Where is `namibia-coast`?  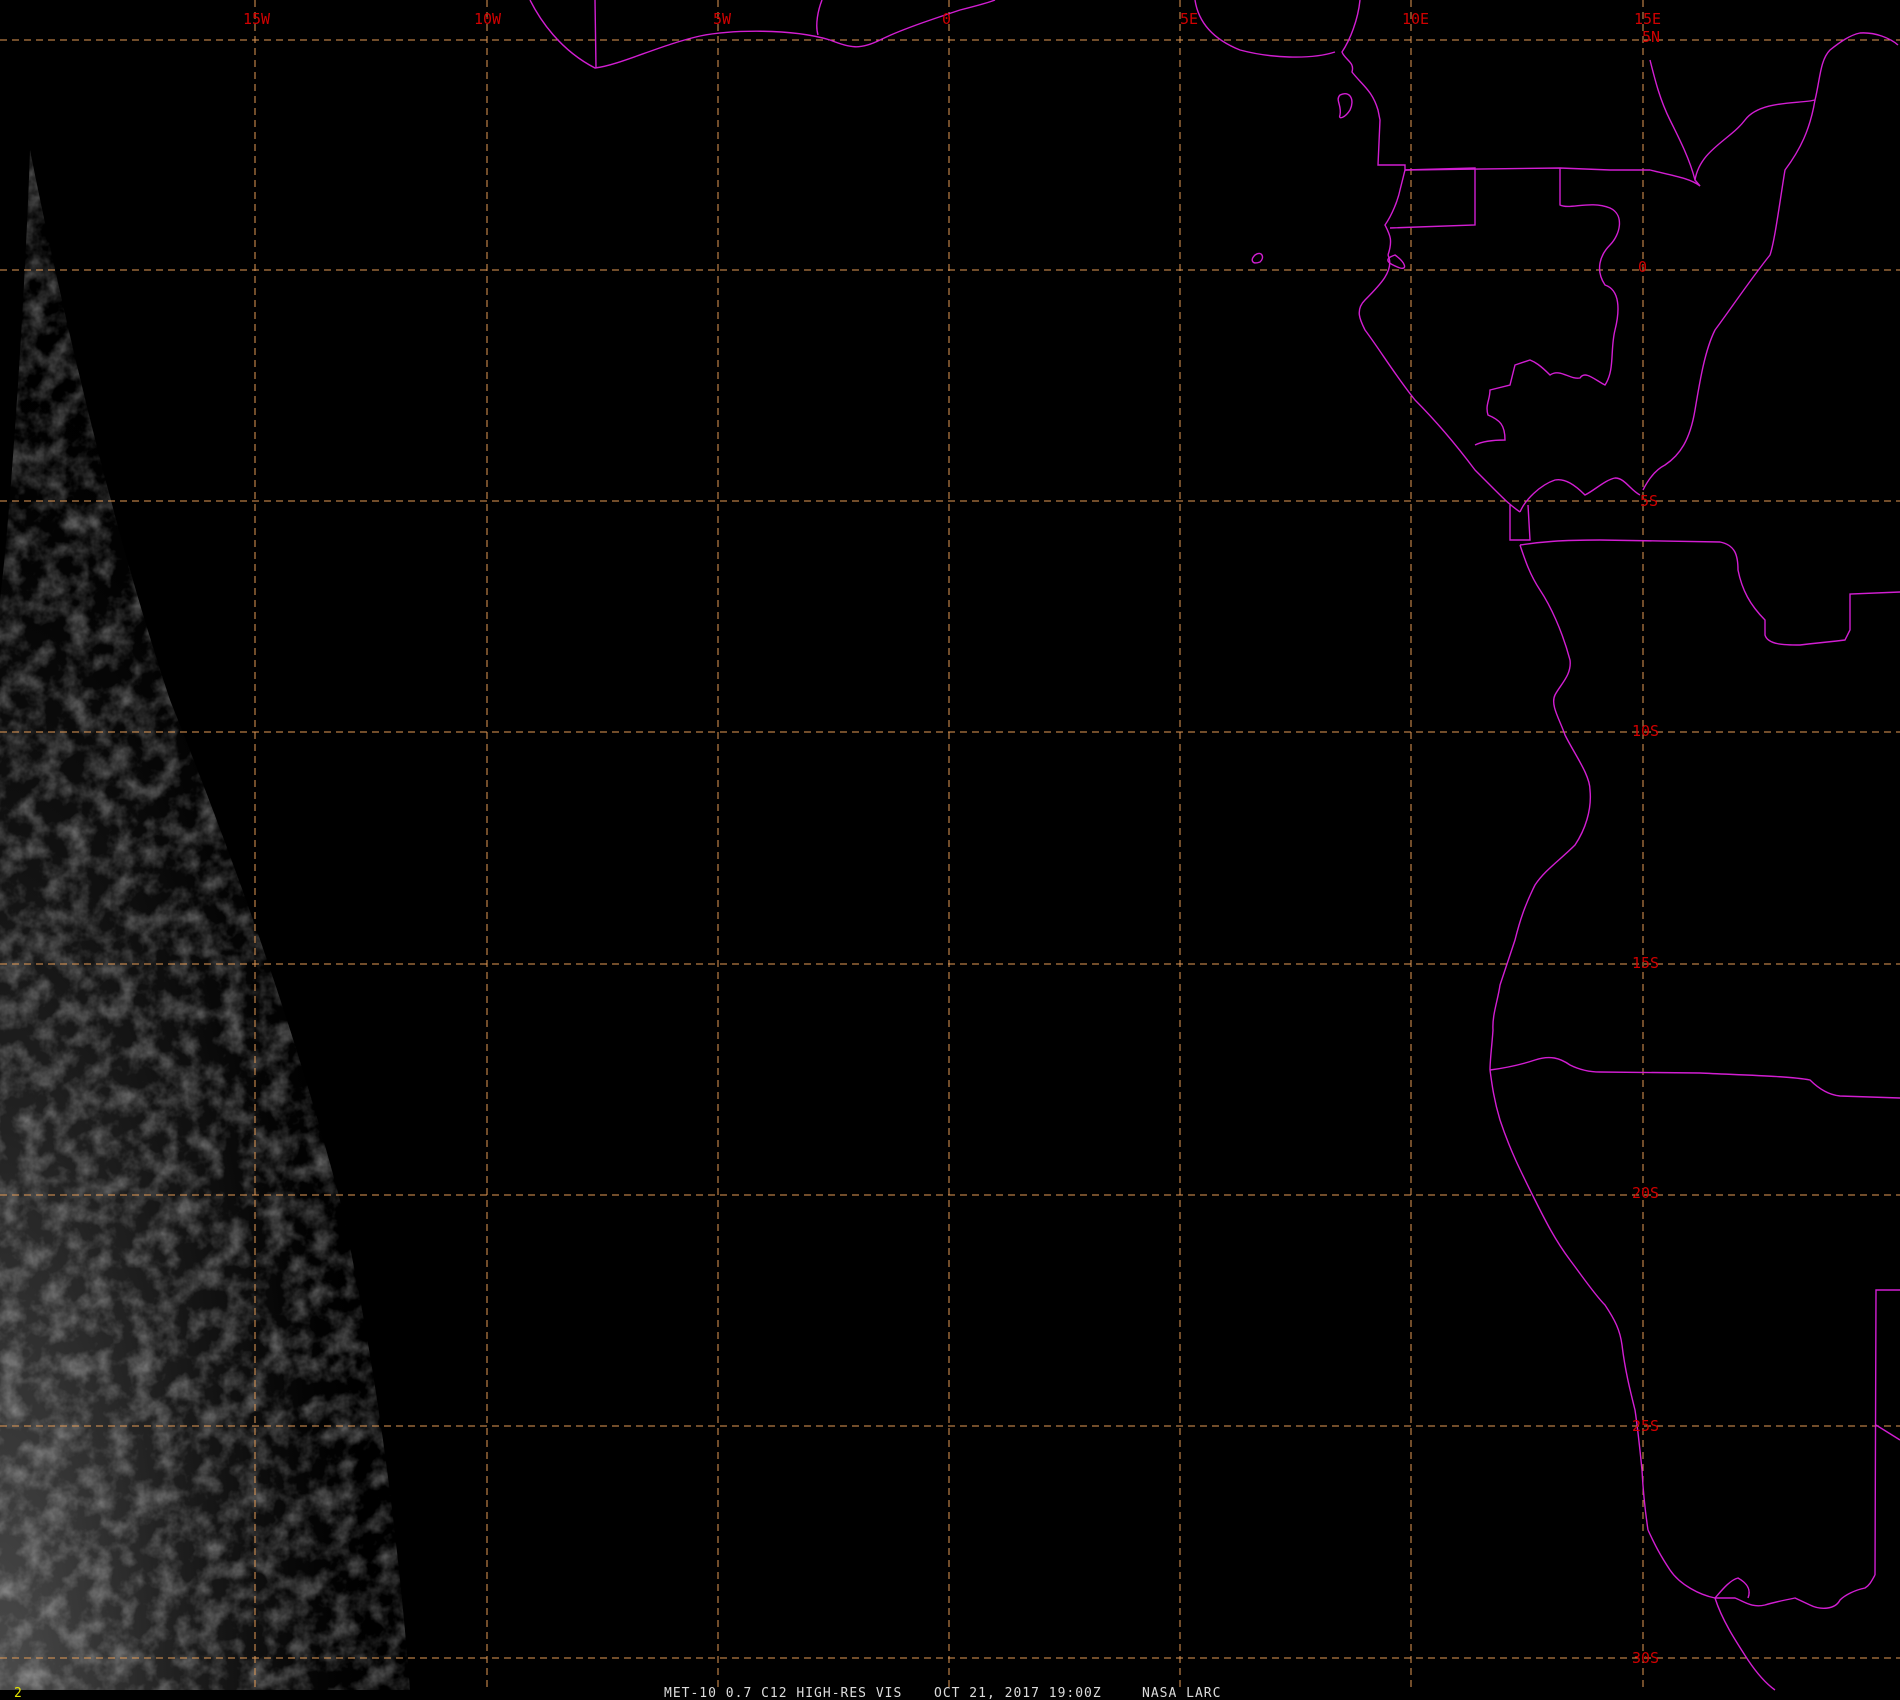 namibia-coast is located at coordinates (1569, 1300).